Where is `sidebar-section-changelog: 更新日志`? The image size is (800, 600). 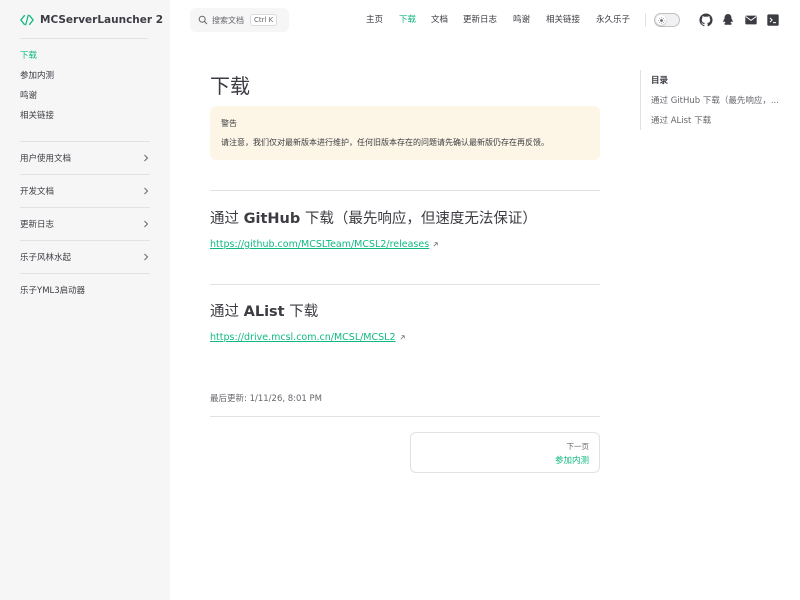 sidebar-section-changelog: 更新日志 is located at coordinates (85, 223).